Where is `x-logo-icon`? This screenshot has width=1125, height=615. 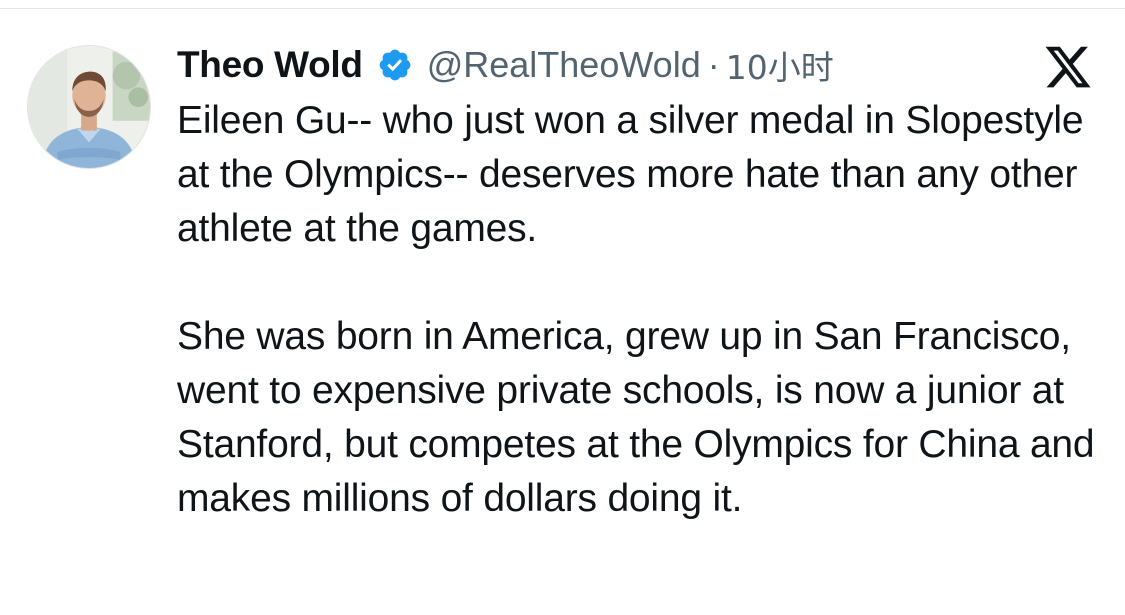
x-logo-icon is located at coordinates (1068, 67).